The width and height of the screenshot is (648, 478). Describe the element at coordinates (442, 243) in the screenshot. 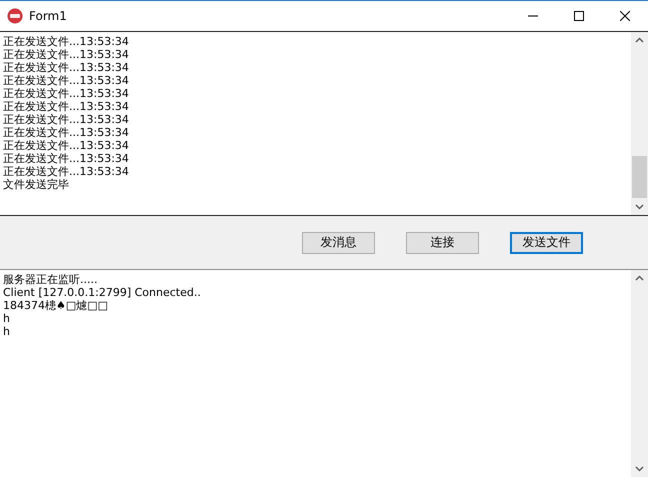

I see `action-button: 连接` at that location.